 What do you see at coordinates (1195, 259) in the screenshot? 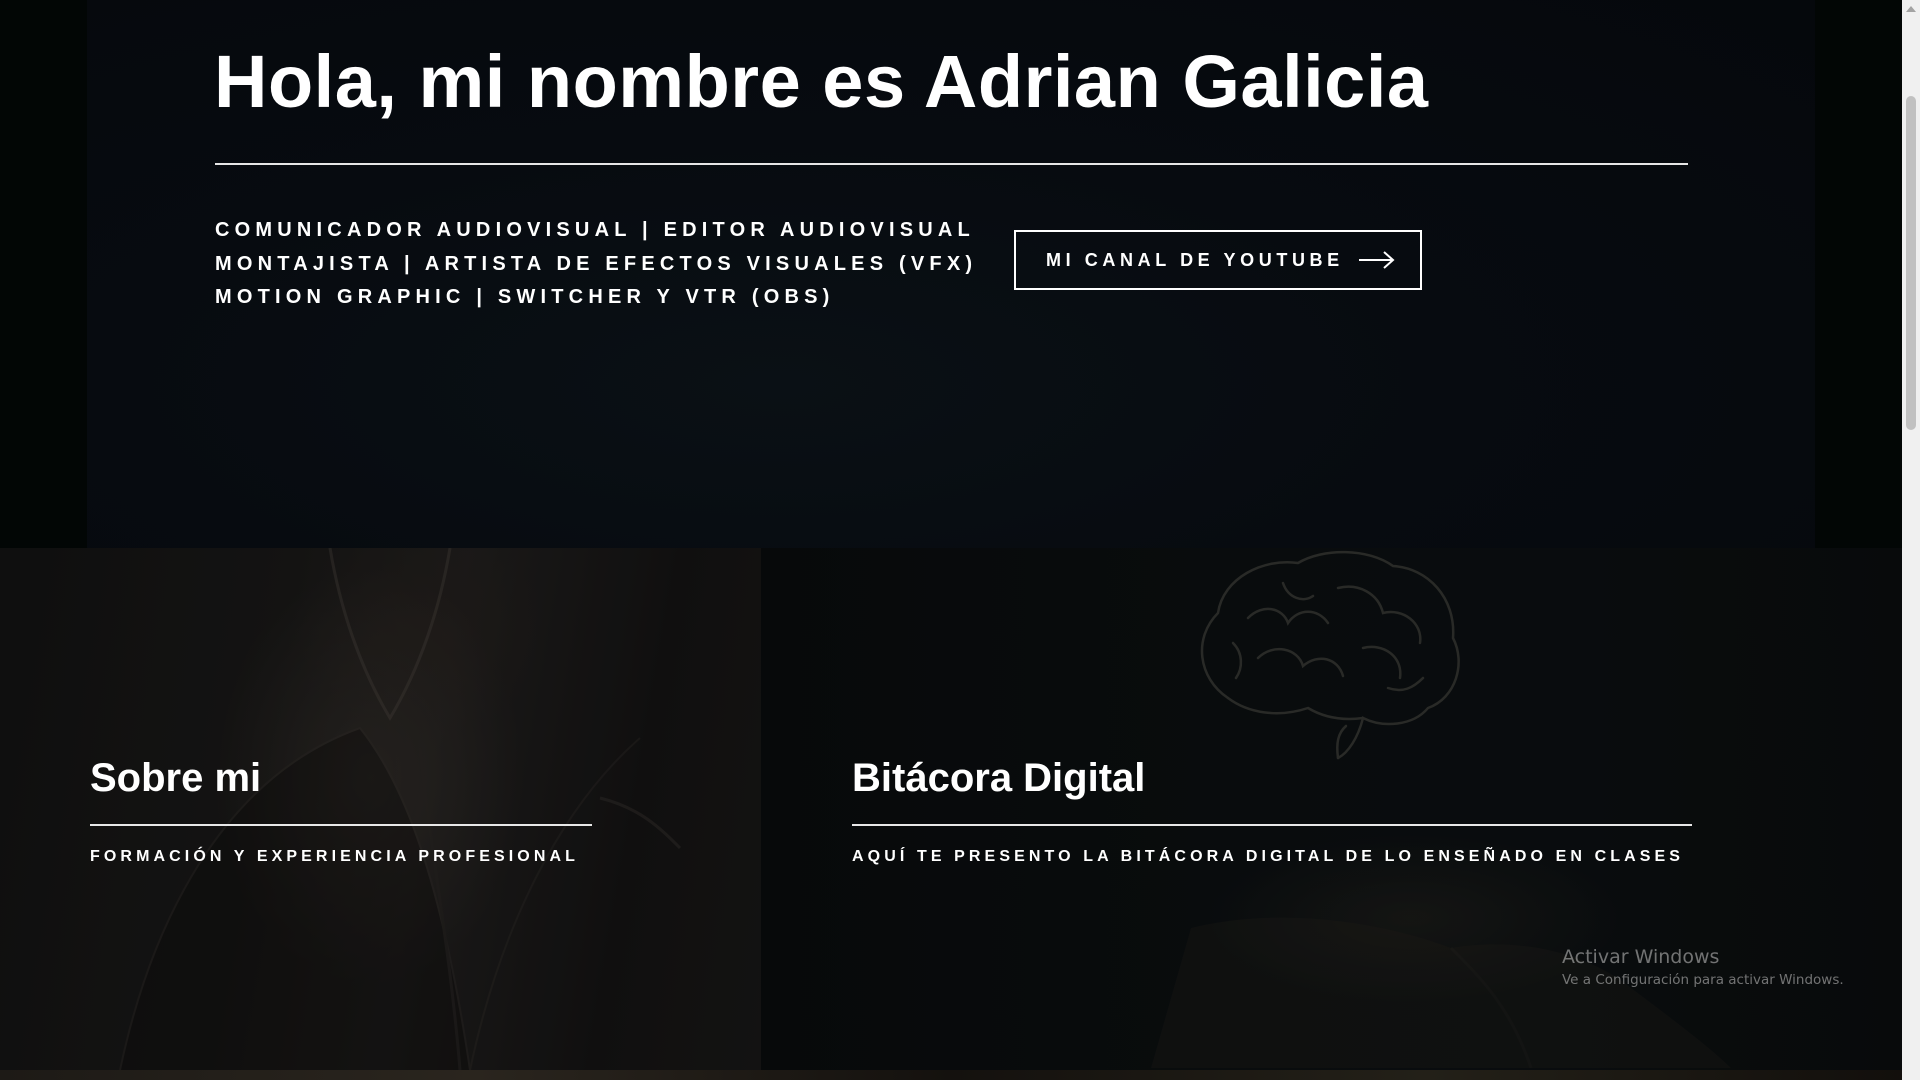
I see `youtube-button-label: MI CANAL DE YOUTUBE` at bounding box center [1195, 259].